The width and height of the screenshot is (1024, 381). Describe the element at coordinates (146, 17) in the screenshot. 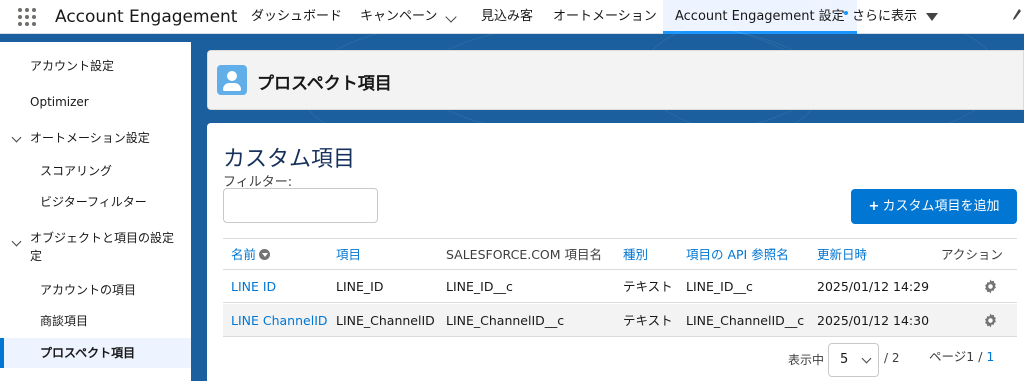

I see `app-name: Account Engagement` at that location.